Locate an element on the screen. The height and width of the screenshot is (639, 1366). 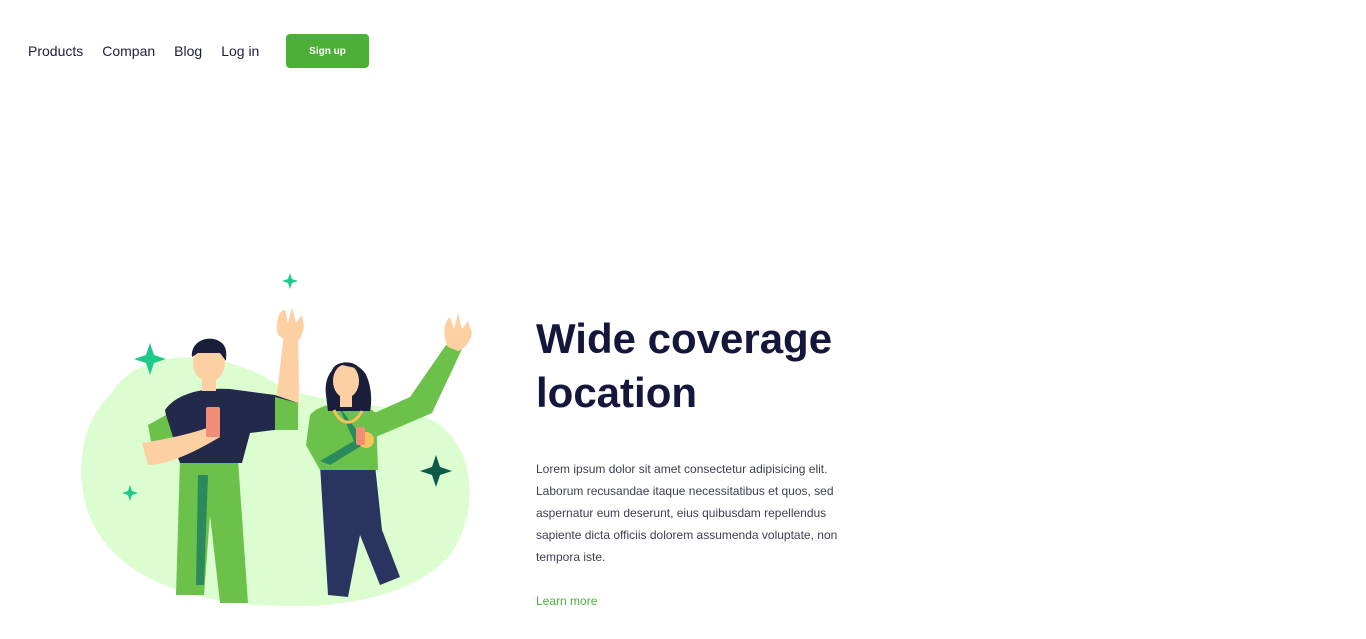
sparkle-icon is located at coordinates (290, 281).